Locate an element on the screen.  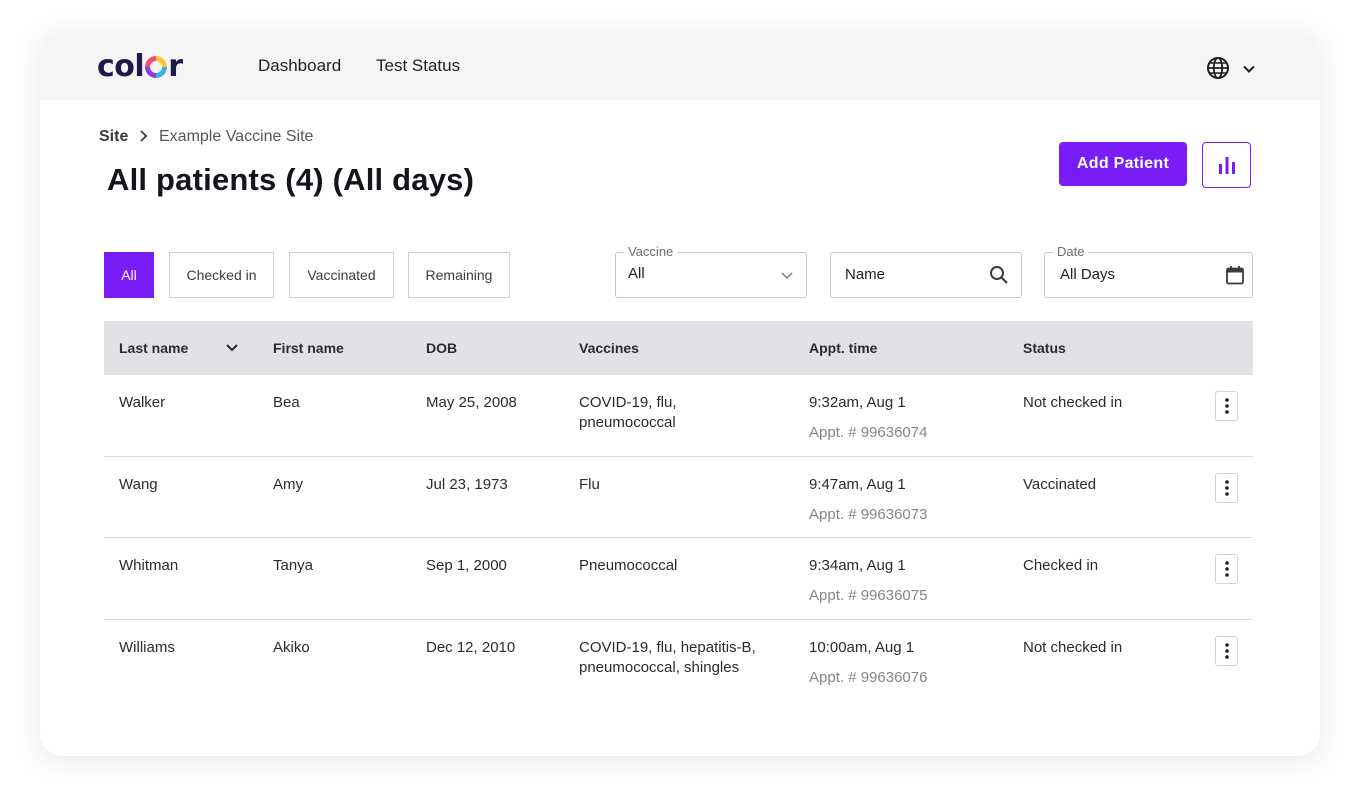
vaccines-line: pneumococcal is located at coordinates (627, 422).